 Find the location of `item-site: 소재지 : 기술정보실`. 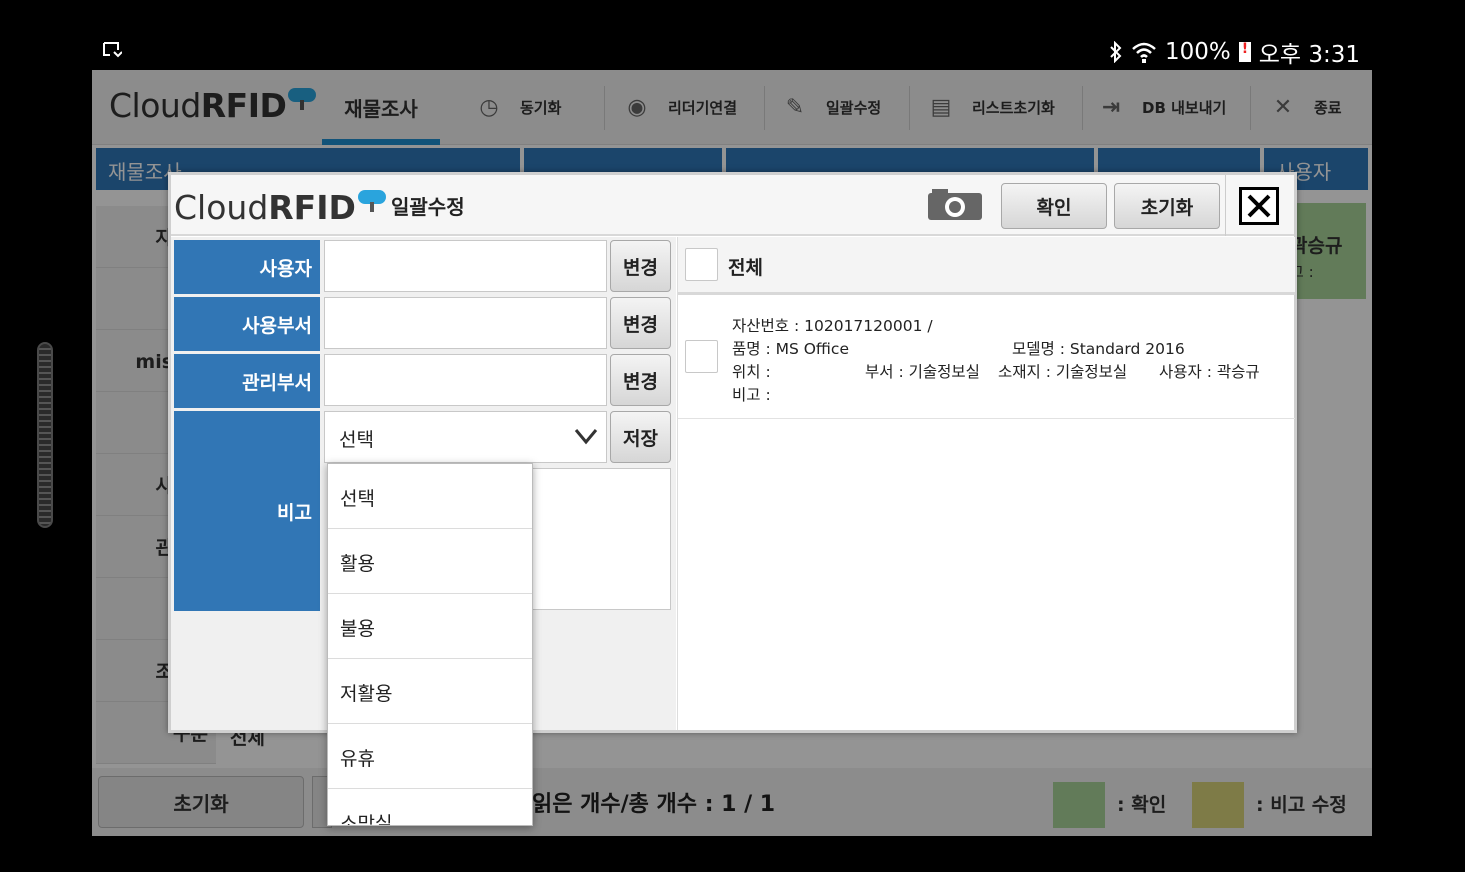

item-site: 소재지 : 기술정보실 is located at coordinates (1063, 372).